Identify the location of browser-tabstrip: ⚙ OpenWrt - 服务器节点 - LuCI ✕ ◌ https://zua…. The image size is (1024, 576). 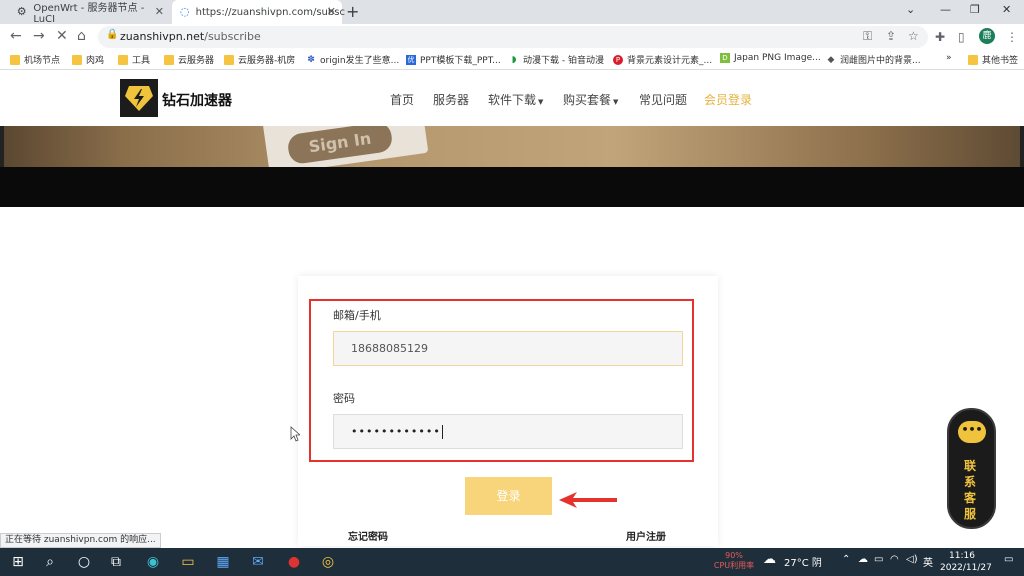
(512, 12).